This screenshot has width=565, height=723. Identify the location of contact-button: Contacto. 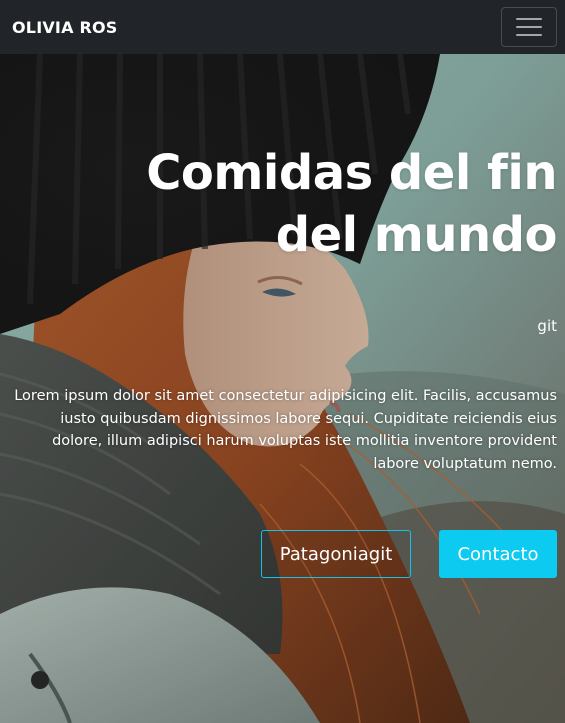
(498, 554).